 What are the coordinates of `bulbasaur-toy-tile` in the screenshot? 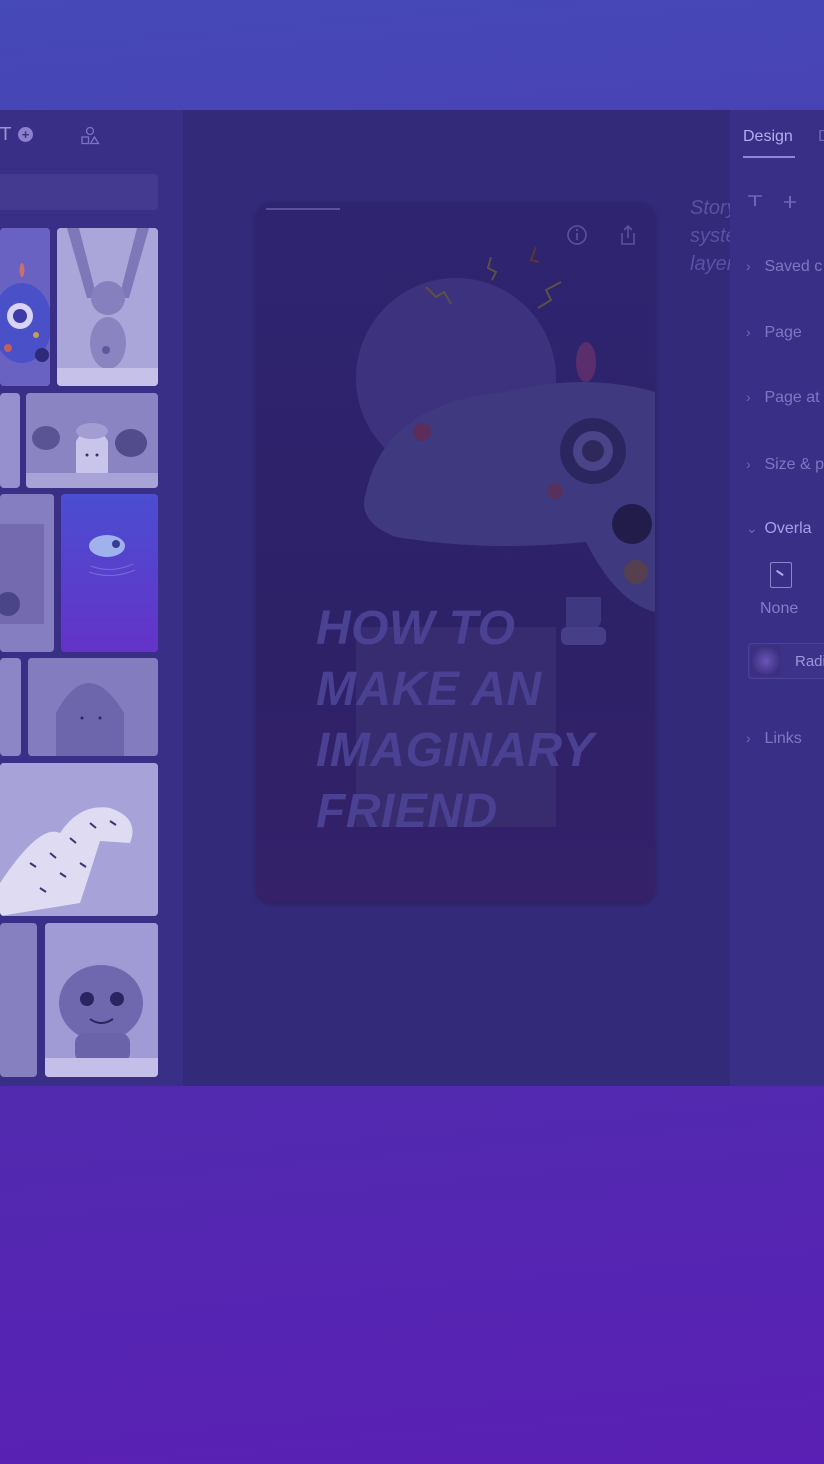 It's located at (101, 1000).